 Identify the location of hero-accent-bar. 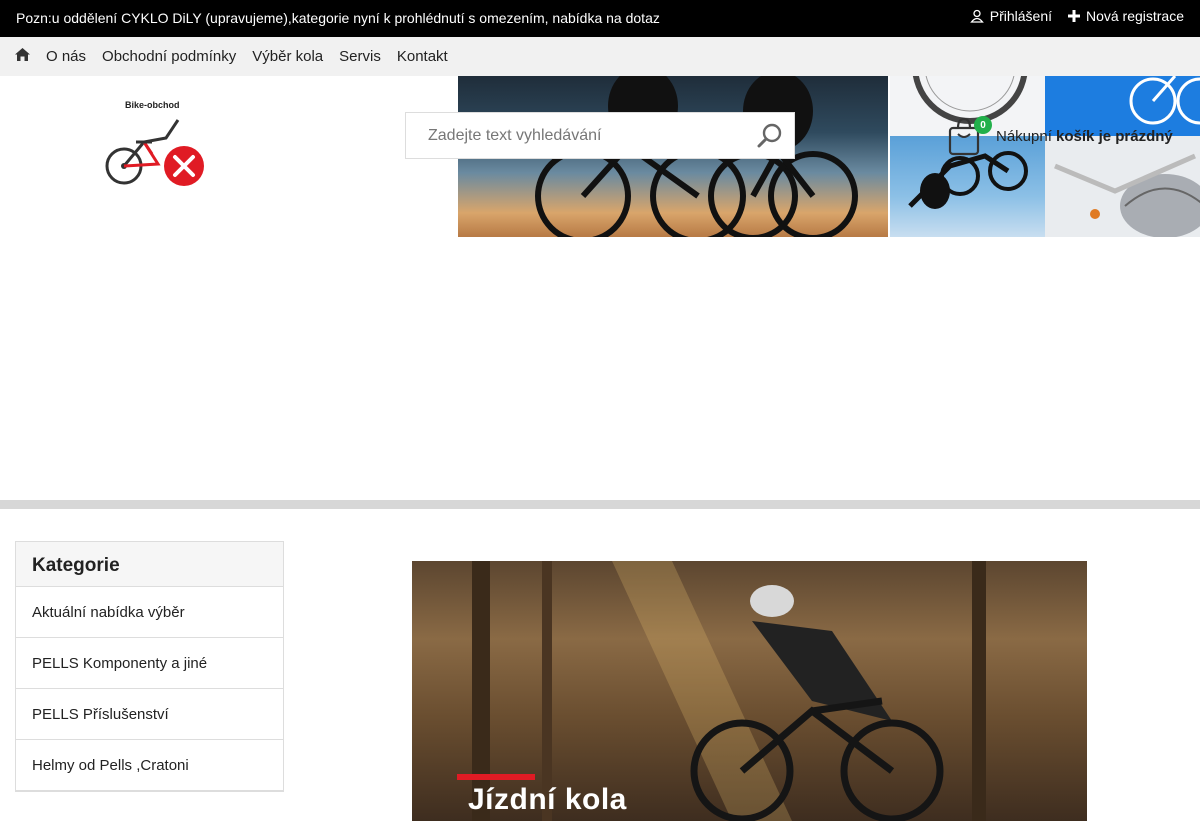
(496, 777).